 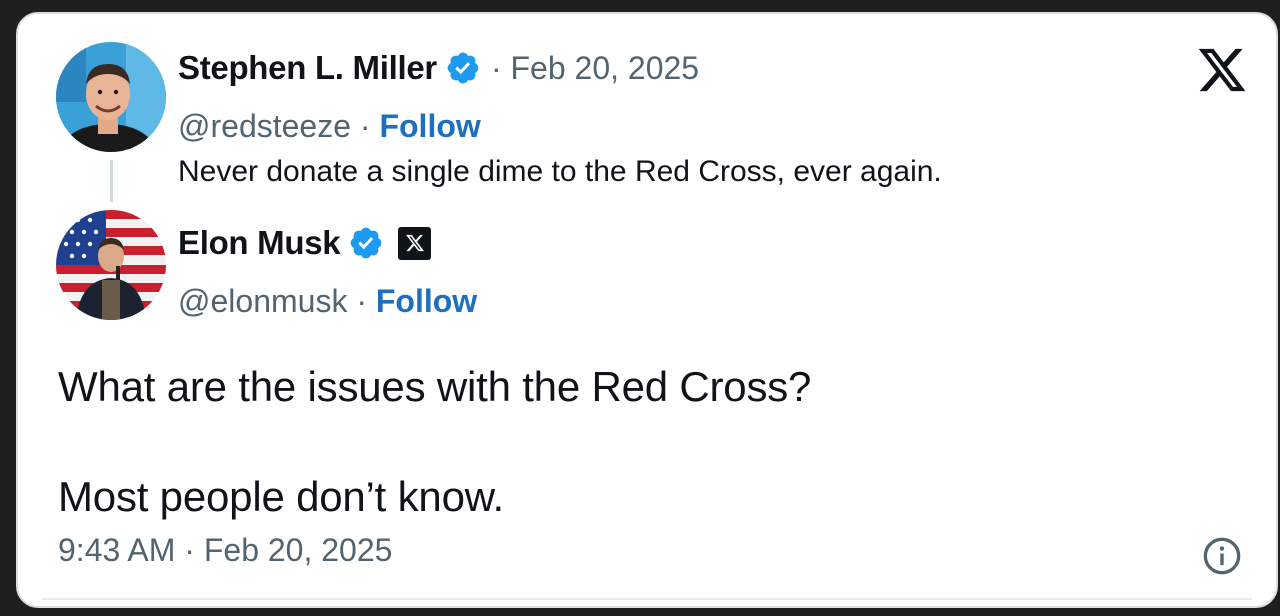 I want to click on x-affiliate-badge-icon, so click(x=415, y=243).